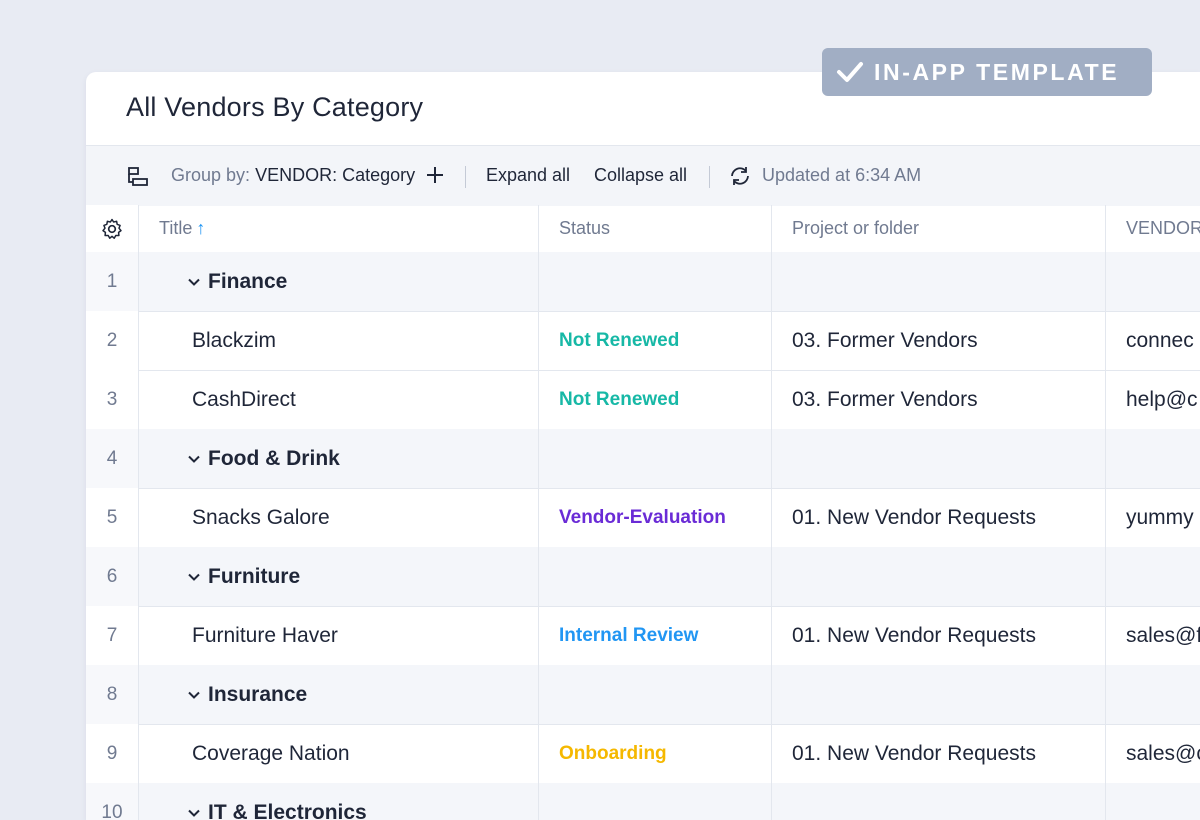 The height and width of the screenshot is (820, 1200). Describe the element at coordinates (112, 576) in the screenshot. I see `row-number: 6` at that location.